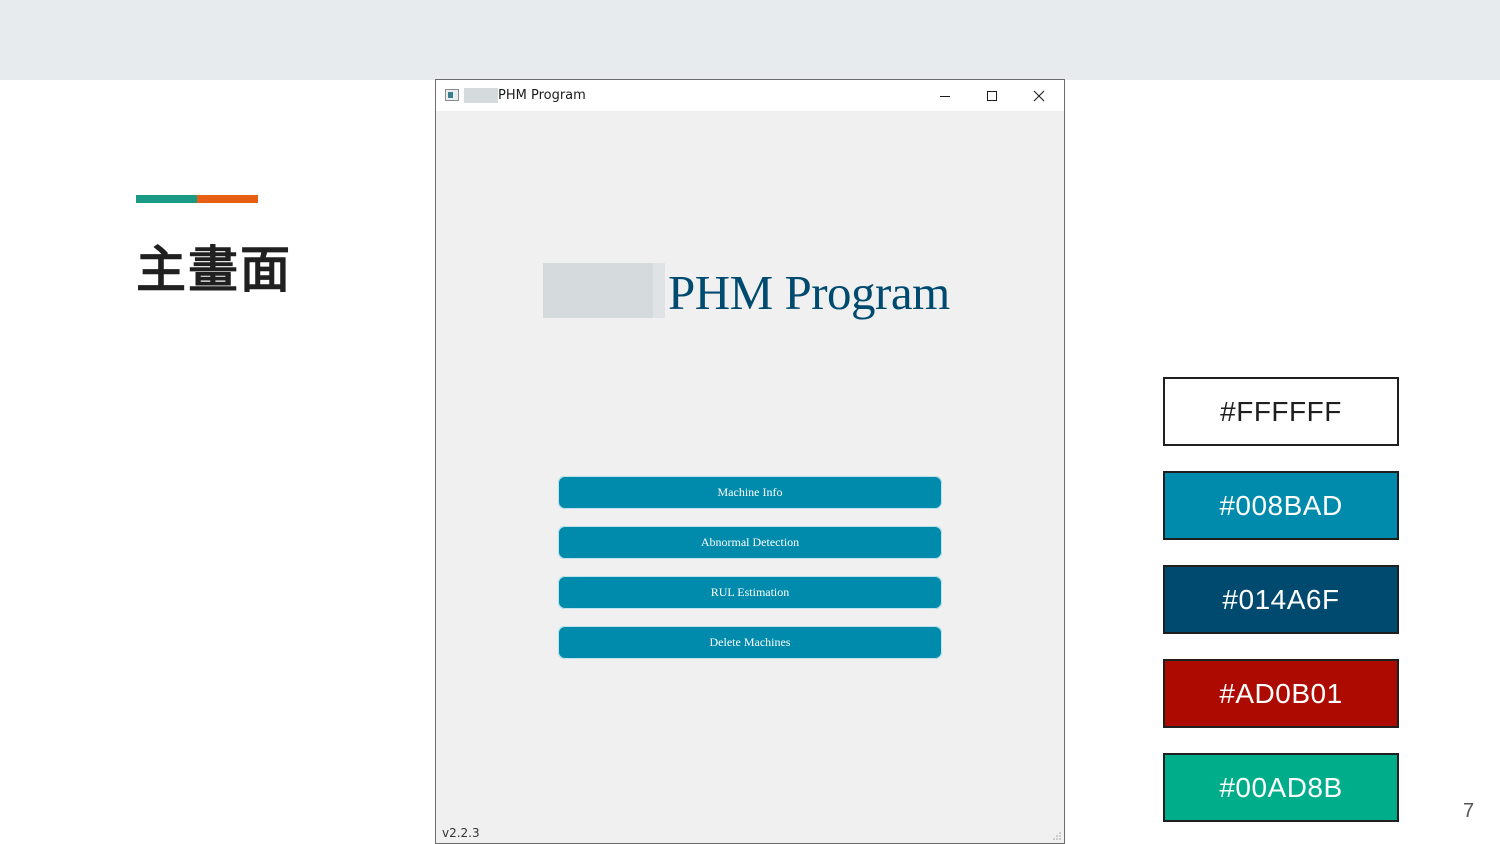  I want to click on color-swatch-primary-blue: #008BAD, so click(1281, 505).